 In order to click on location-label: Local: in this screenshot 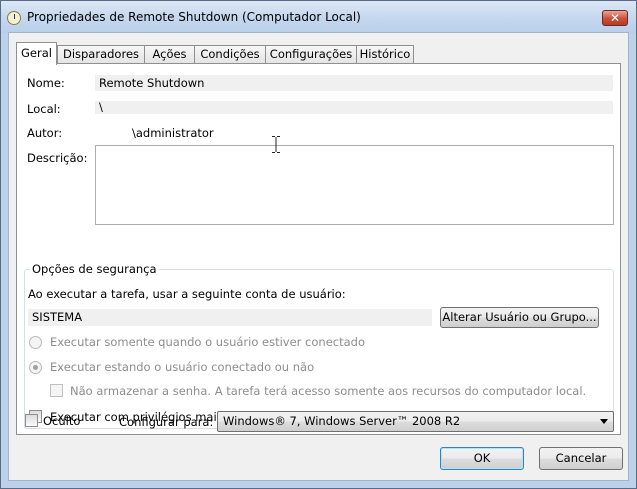, I will do `click(44, 109)`.